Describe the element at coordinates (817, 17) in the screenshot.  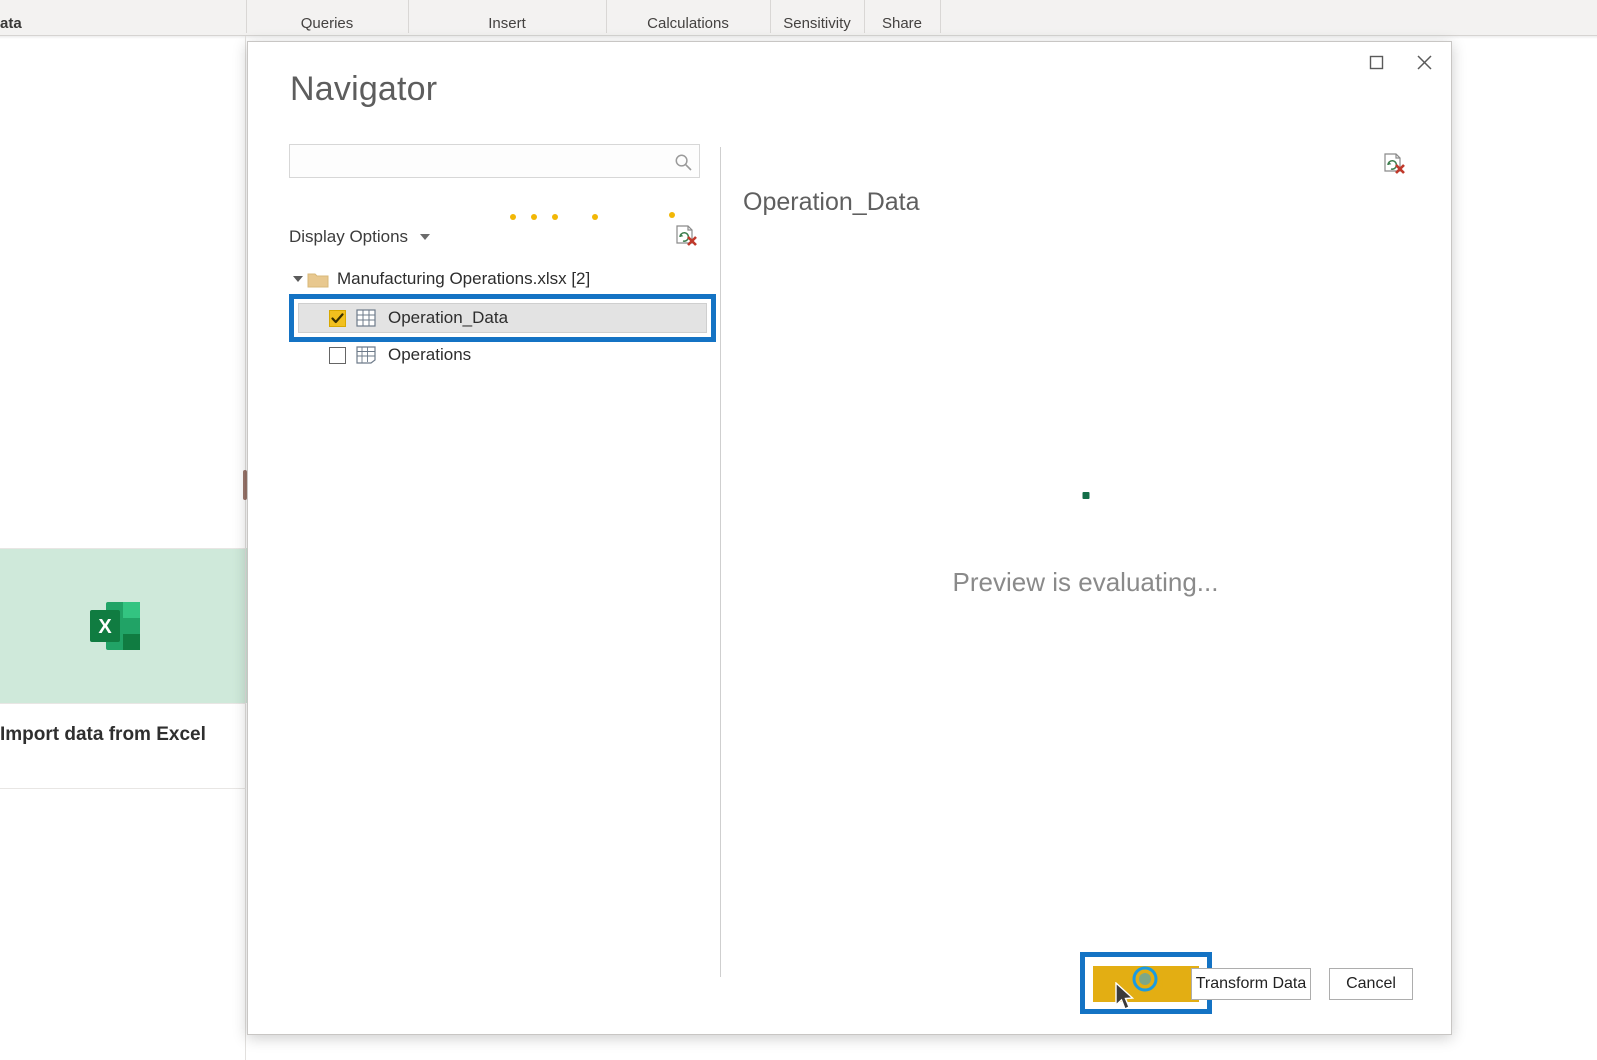
I see `ribbon-group-sensitivity: Sensitivity` at that location.